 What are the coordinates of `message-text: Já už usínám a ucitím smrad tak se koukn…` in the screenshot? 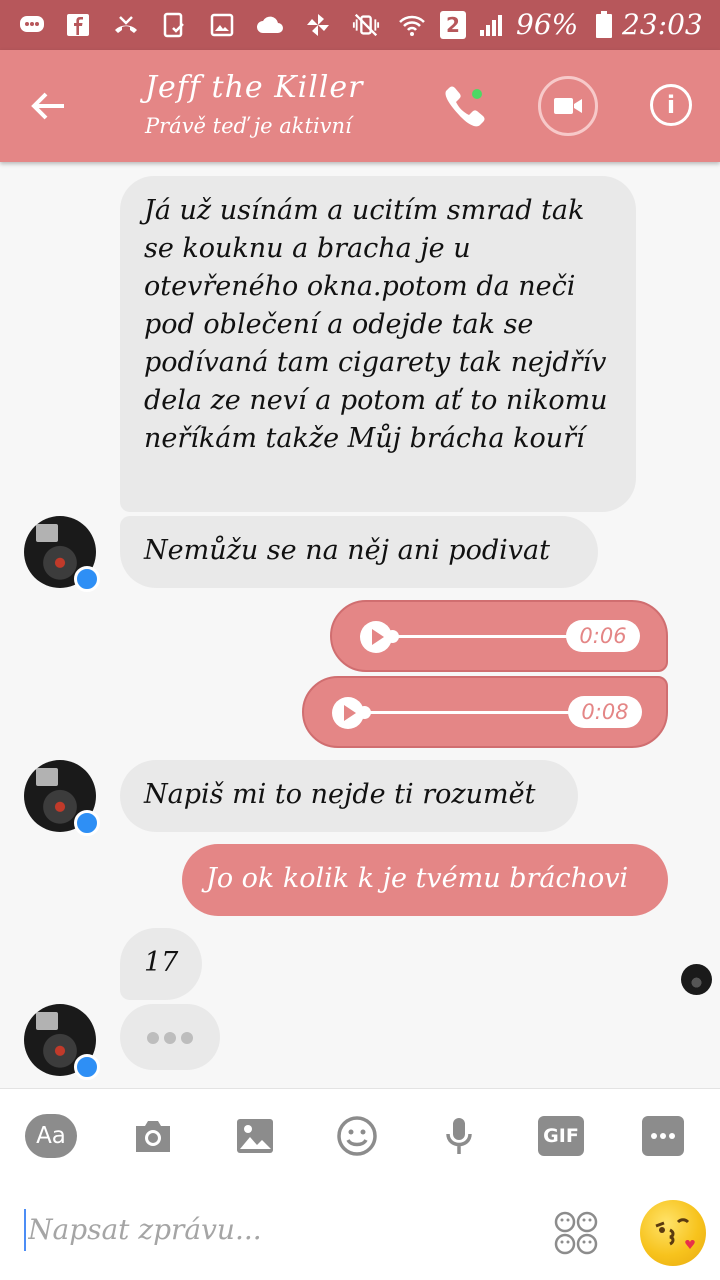 It's located at (376, 324).